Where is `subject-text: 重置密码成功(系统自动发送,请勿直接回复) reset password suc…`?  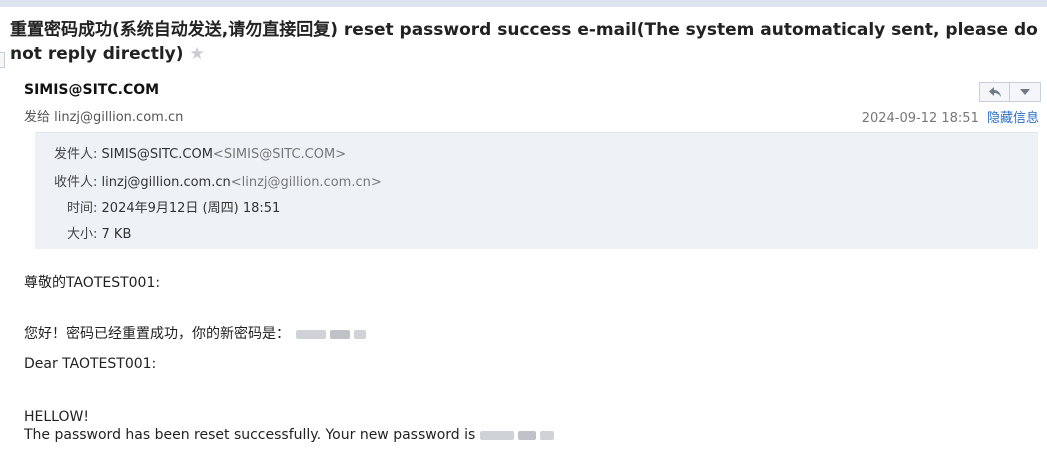 subject-text: 重置密码成功(系统自动发送,请勿直接回复) reset password suc… is located at coordinates (524, 42).